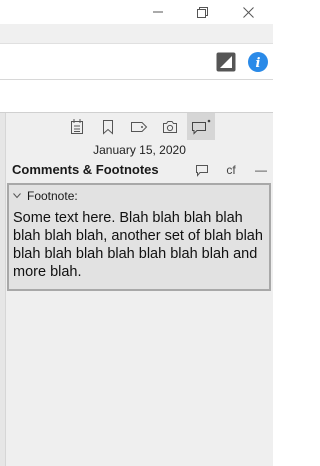  I want to click on restore-button, so click(202, 12).